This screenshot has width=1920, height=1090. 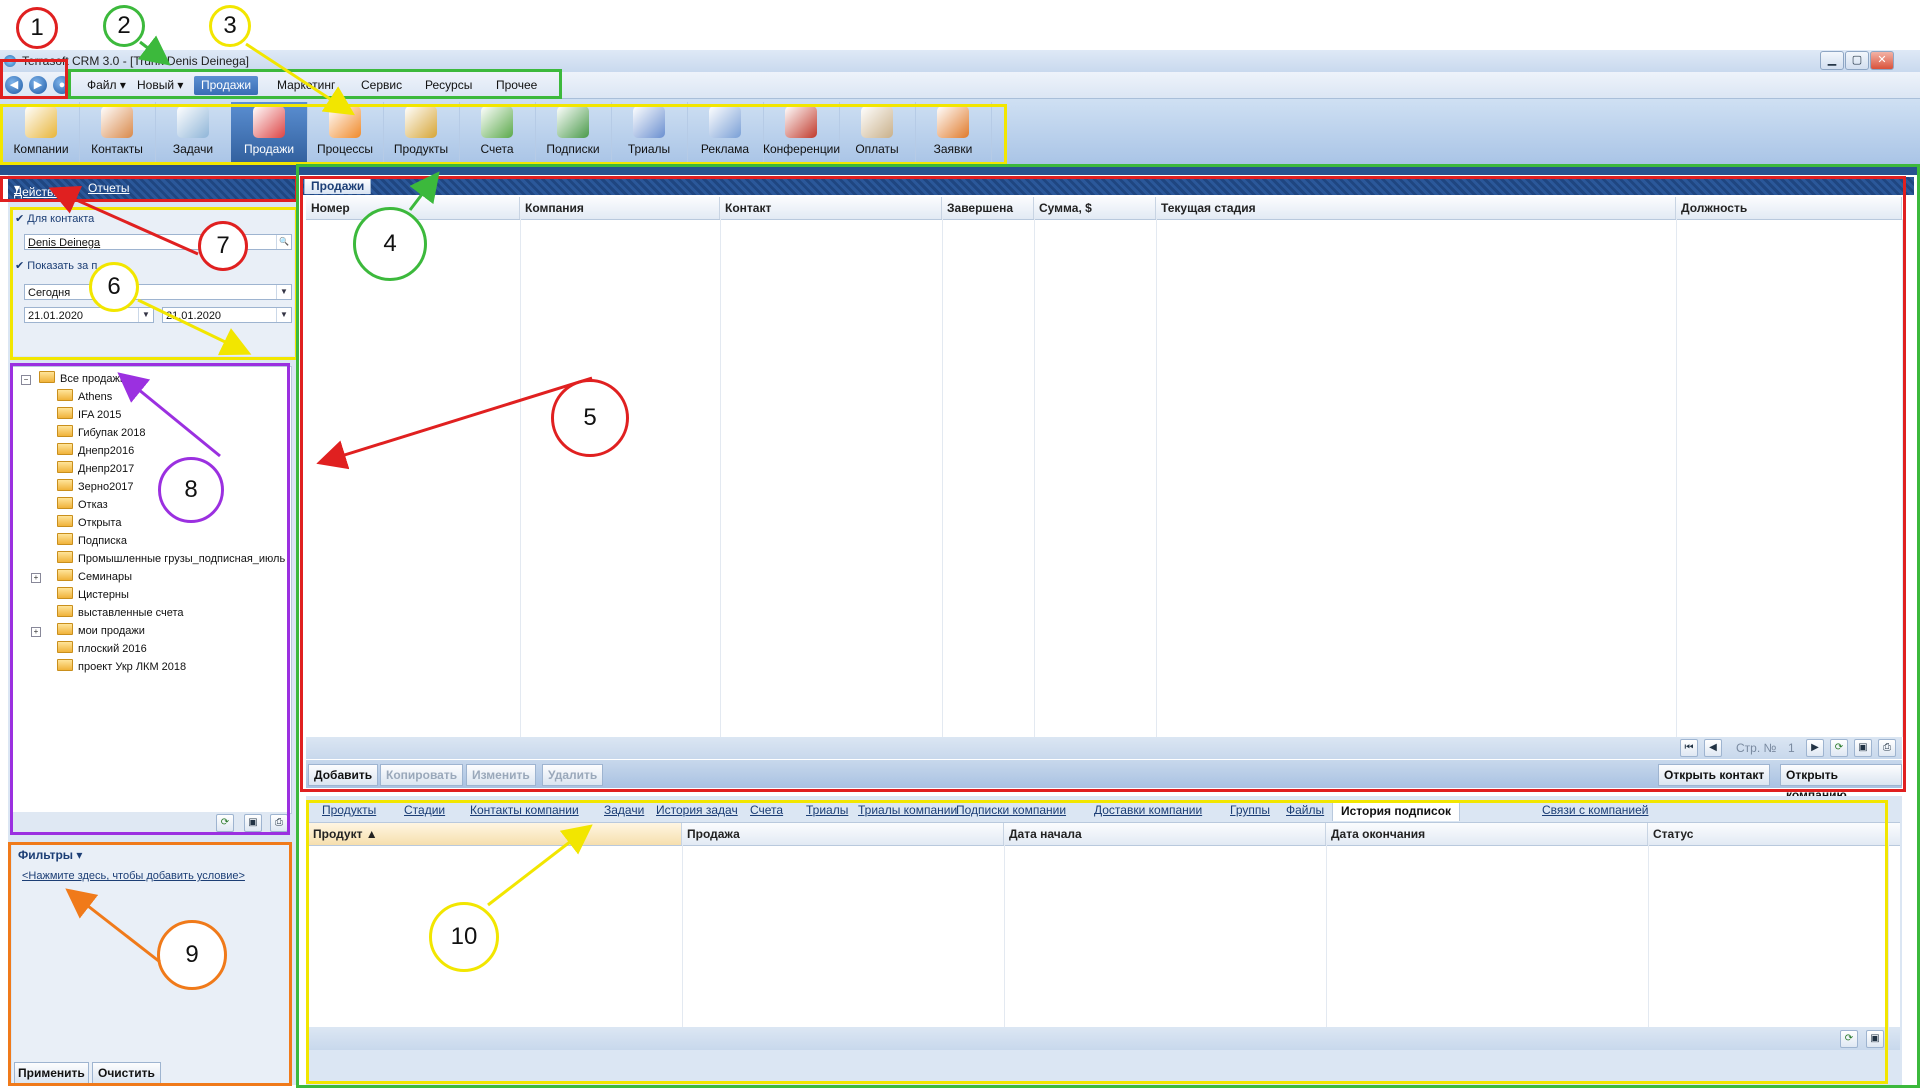 What do you see at coordinates (573, 775) in the screenshot?
I see `delete-button: Удалить` at bounding box center [573, 775].